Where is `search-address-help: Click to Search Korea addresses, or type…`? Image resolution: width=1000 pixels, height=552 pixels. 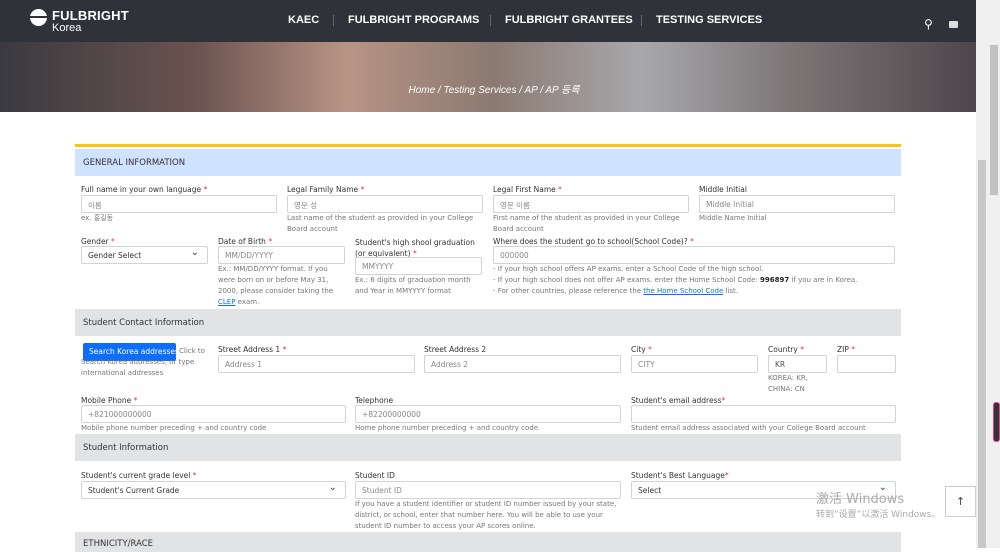 search-address-help: Click to Search Korea addresses, or type… is located at coordinates (143, 362).